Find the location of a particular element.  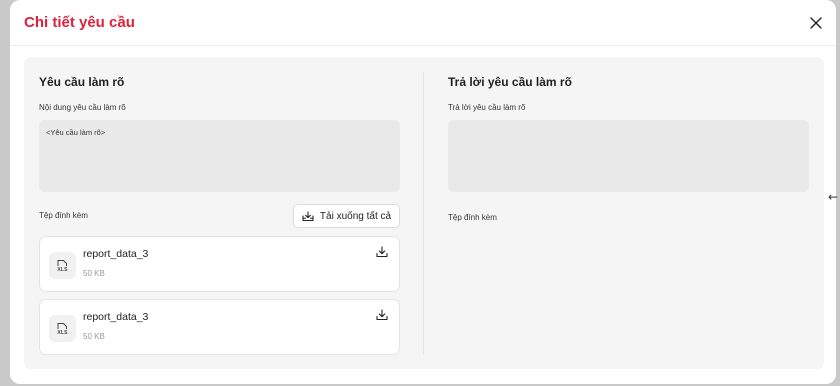

reply-label: Trả lời yêu cầu làm rõ is located at coordinates (487, 107).